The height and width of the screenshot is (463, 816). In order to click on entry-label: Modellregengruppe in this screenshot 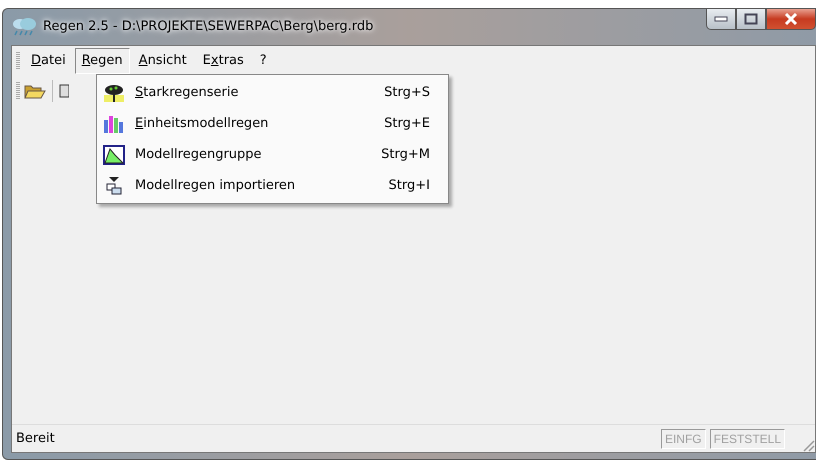, I will do `click(198, 155)`.